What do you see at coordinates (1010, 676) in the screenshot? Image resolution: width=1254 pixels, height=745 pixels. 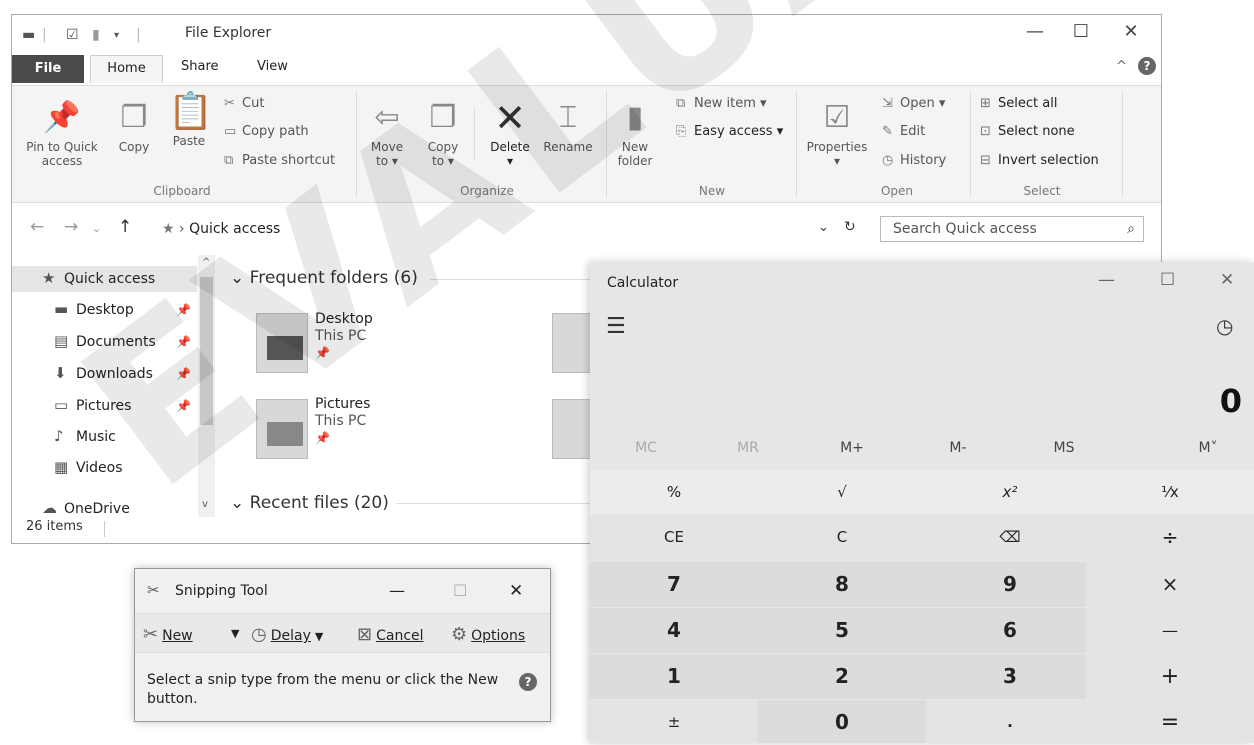 I see `digit-3-button: 3` at bounding box center [1010, 676].